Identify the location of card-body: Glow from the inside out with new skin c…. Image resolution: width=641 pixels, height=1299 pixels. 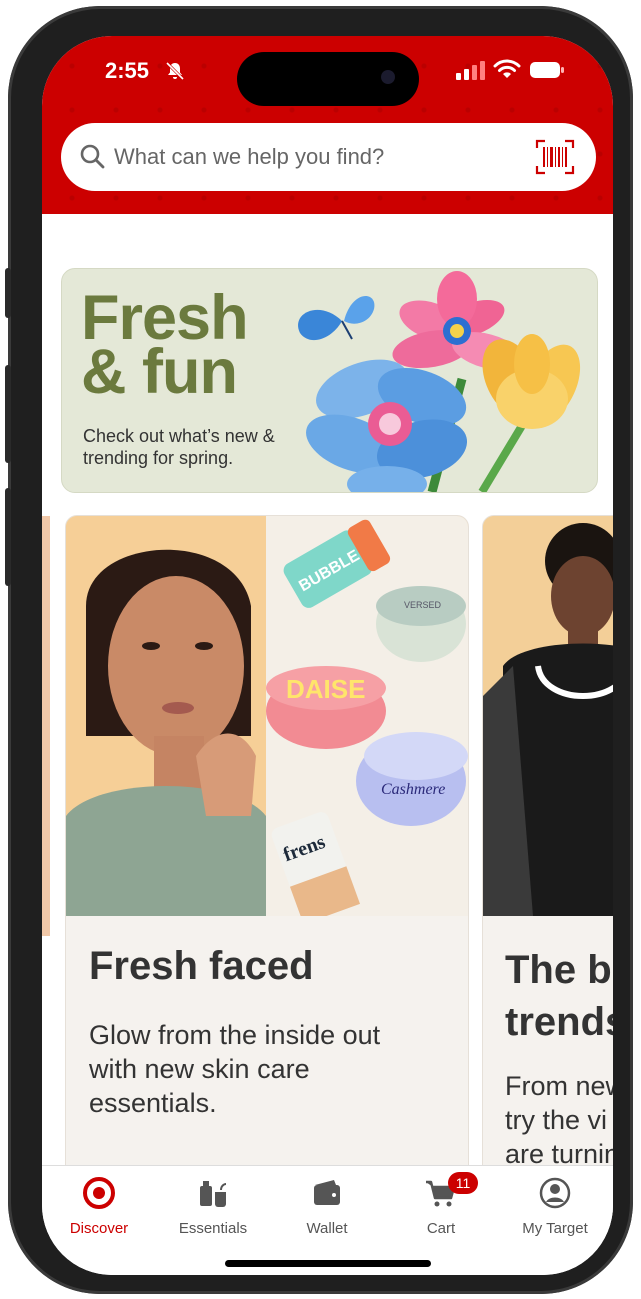
(235, 1069).